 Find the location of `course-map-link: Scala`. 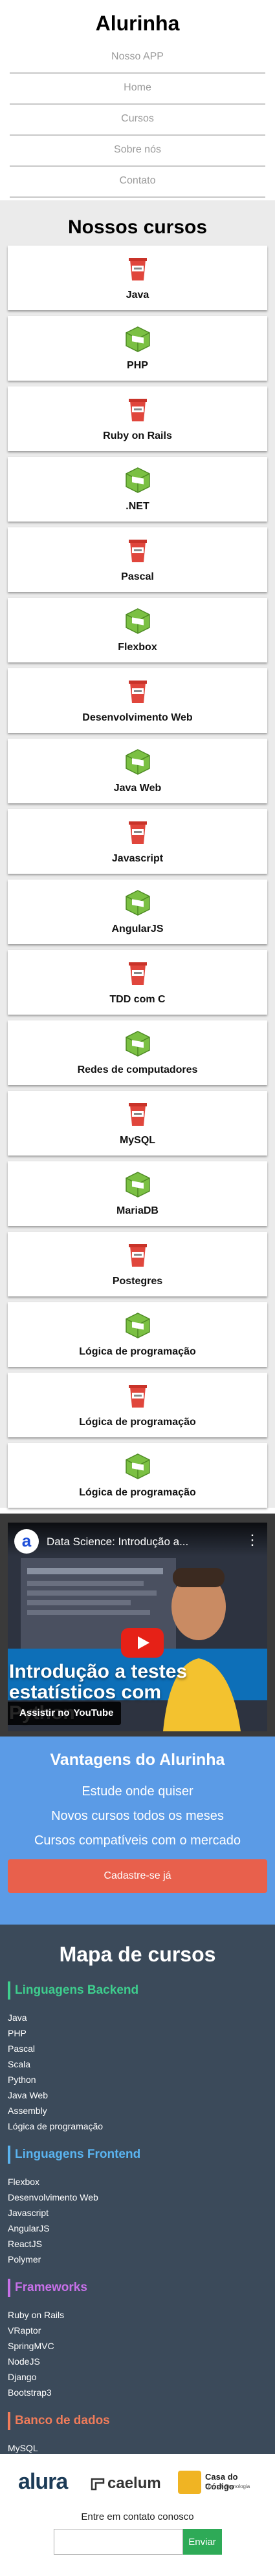

course-map-link: Scala is located at coordinates (137, 2064).